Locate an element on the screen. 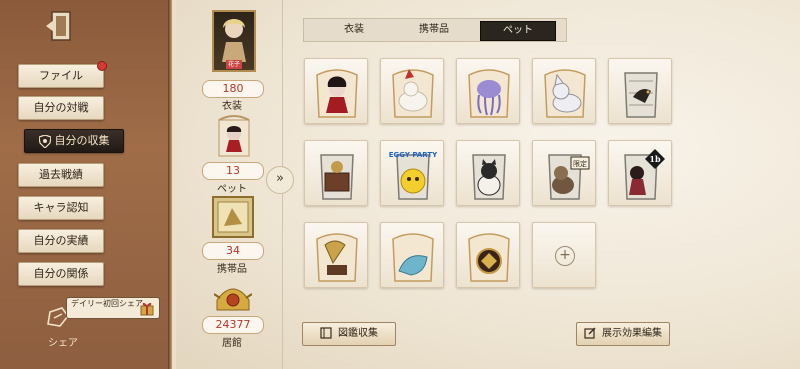  sidebar-item-label: 過去戦績 is located at coordinates (61, 174).